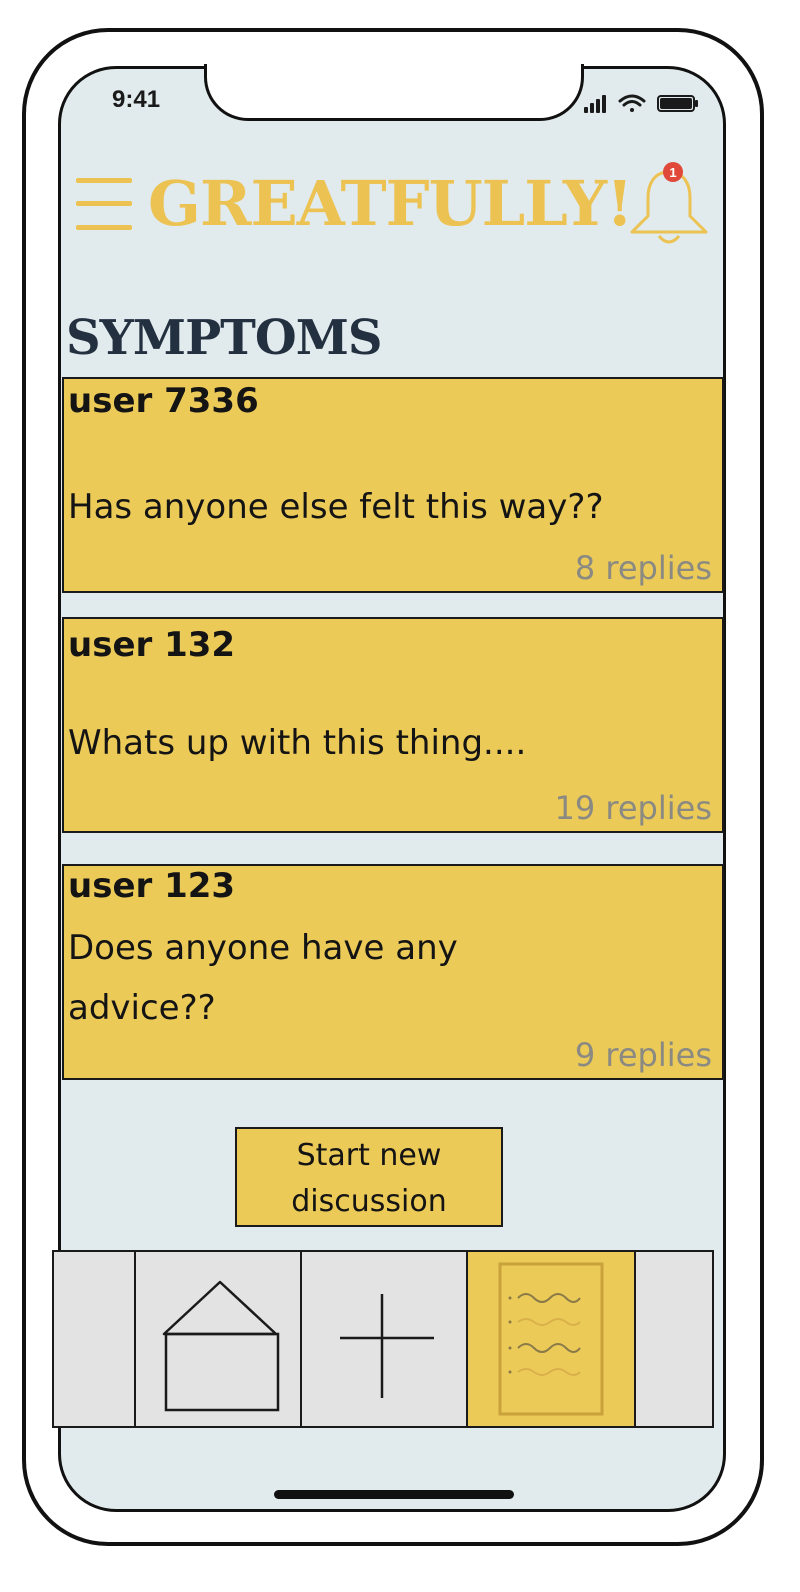 The height and width of the screenshot is (1592, 800). What do you see at coordinates (394, 1494) in the screenshot?
I see `home-indicator` at bounding box center [394, 1494].